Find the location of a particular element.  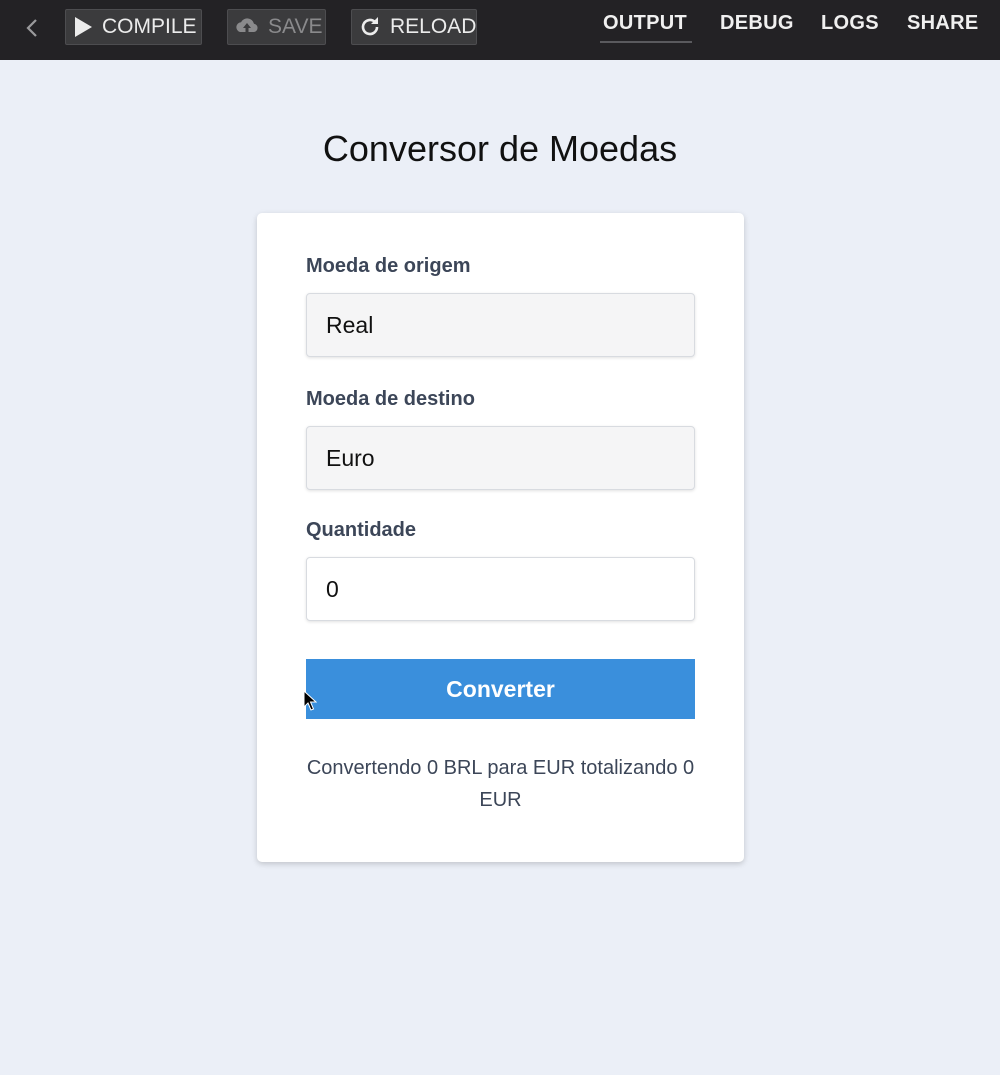

save-label: SAVE is located at coordinates (295, 26).